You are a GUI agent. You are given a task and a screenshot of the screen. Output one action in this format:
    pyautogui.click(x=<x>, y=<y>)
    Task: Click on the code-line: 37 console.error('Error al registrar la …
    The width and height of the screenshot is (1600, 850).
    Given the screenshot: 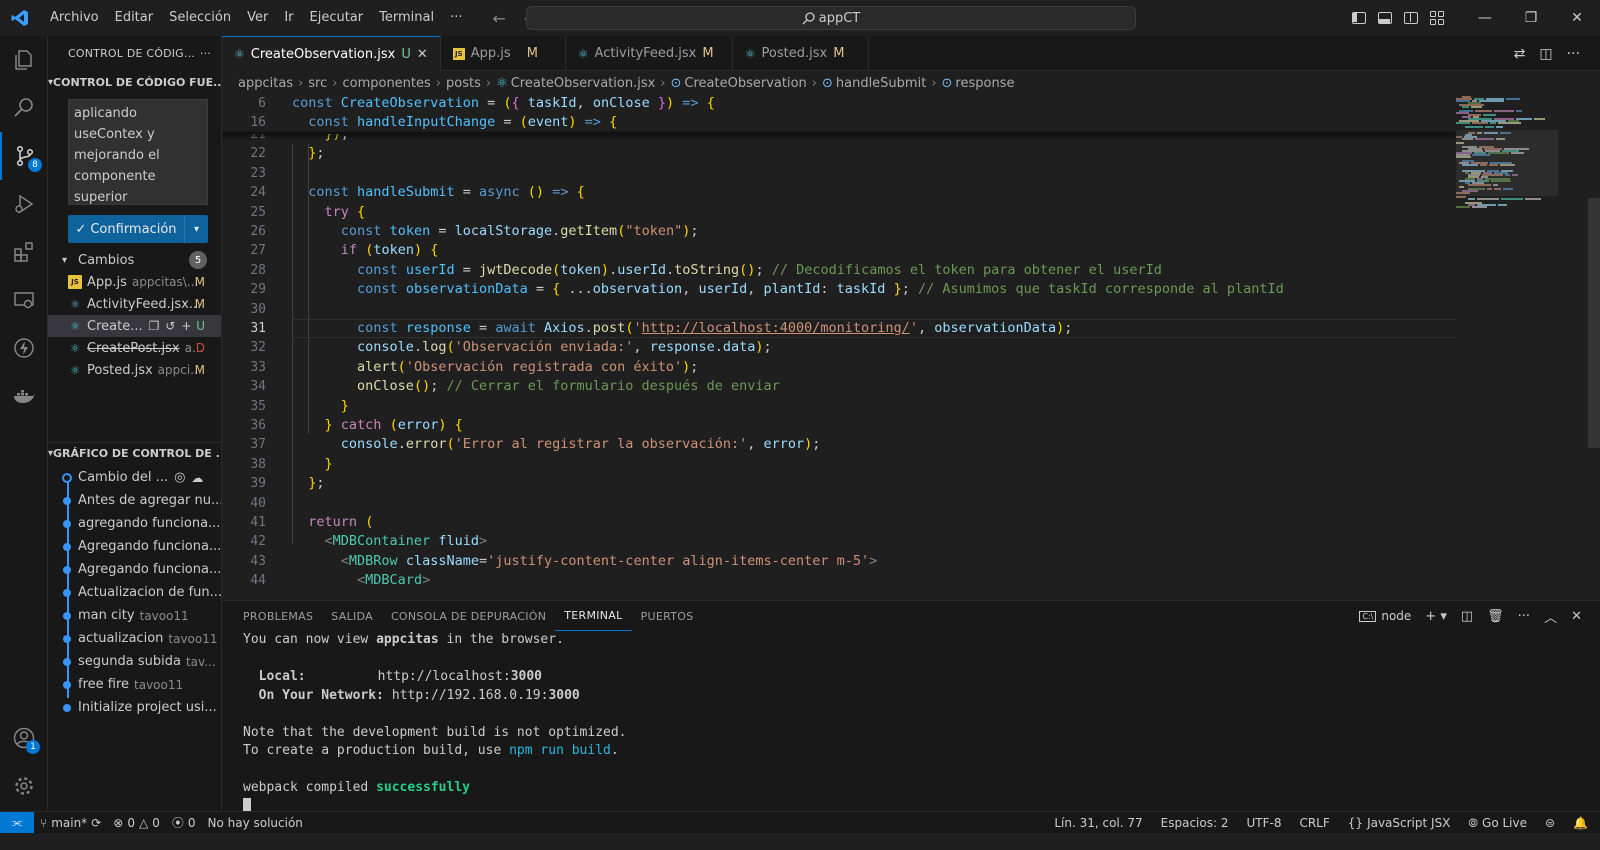 What is the action you would take?
    pyautogui.click(x=837, y=444)
    